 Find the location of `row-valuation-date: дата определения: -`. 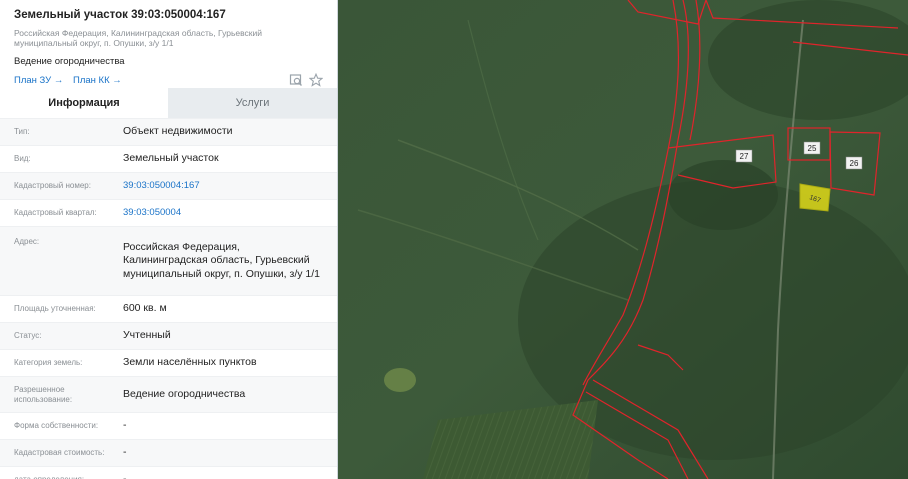

row-valuation-date: дата определения: - is located at coordinates (168, 472).